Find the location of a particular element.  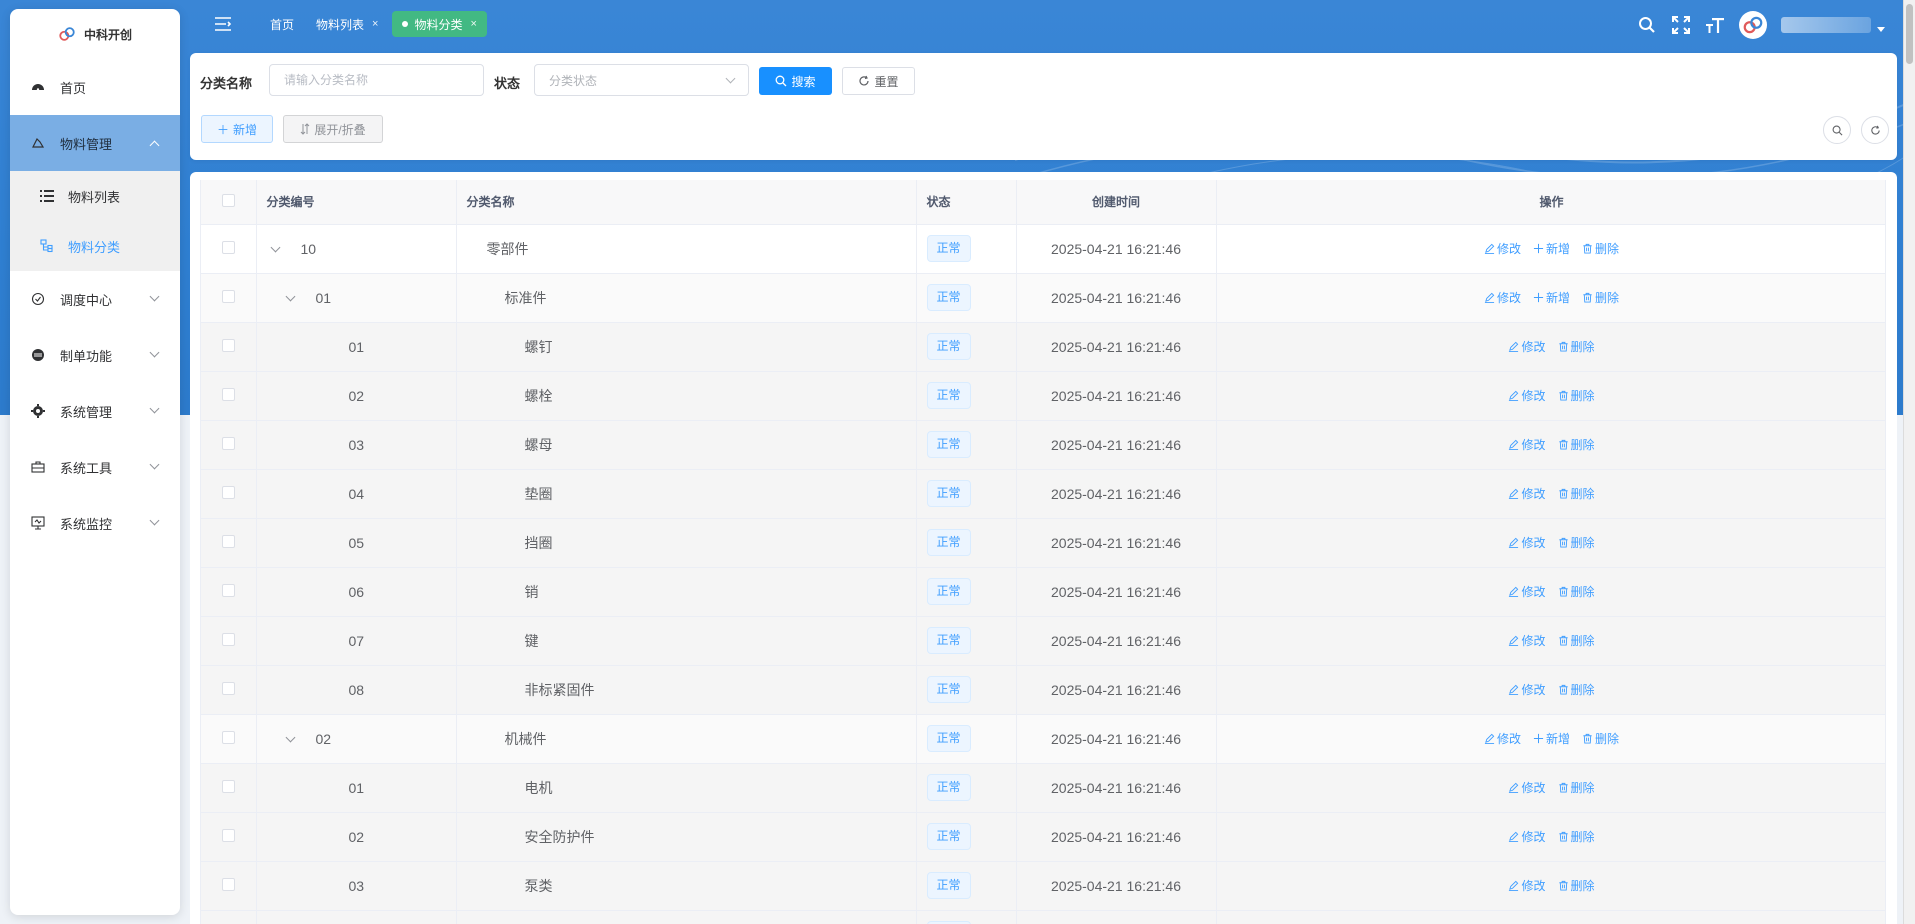

col-header-code: 分类编号 is located at coordinates (356, 202).